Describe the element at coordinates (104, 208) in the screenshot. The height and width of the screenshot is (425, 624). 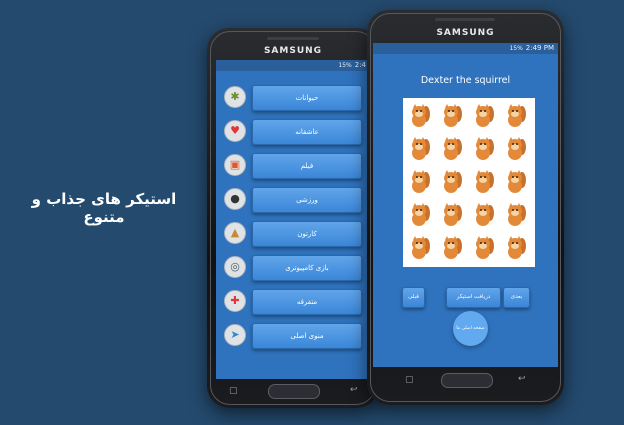
I see `tagline: استیکر های جذاب و متنوع` at that location.